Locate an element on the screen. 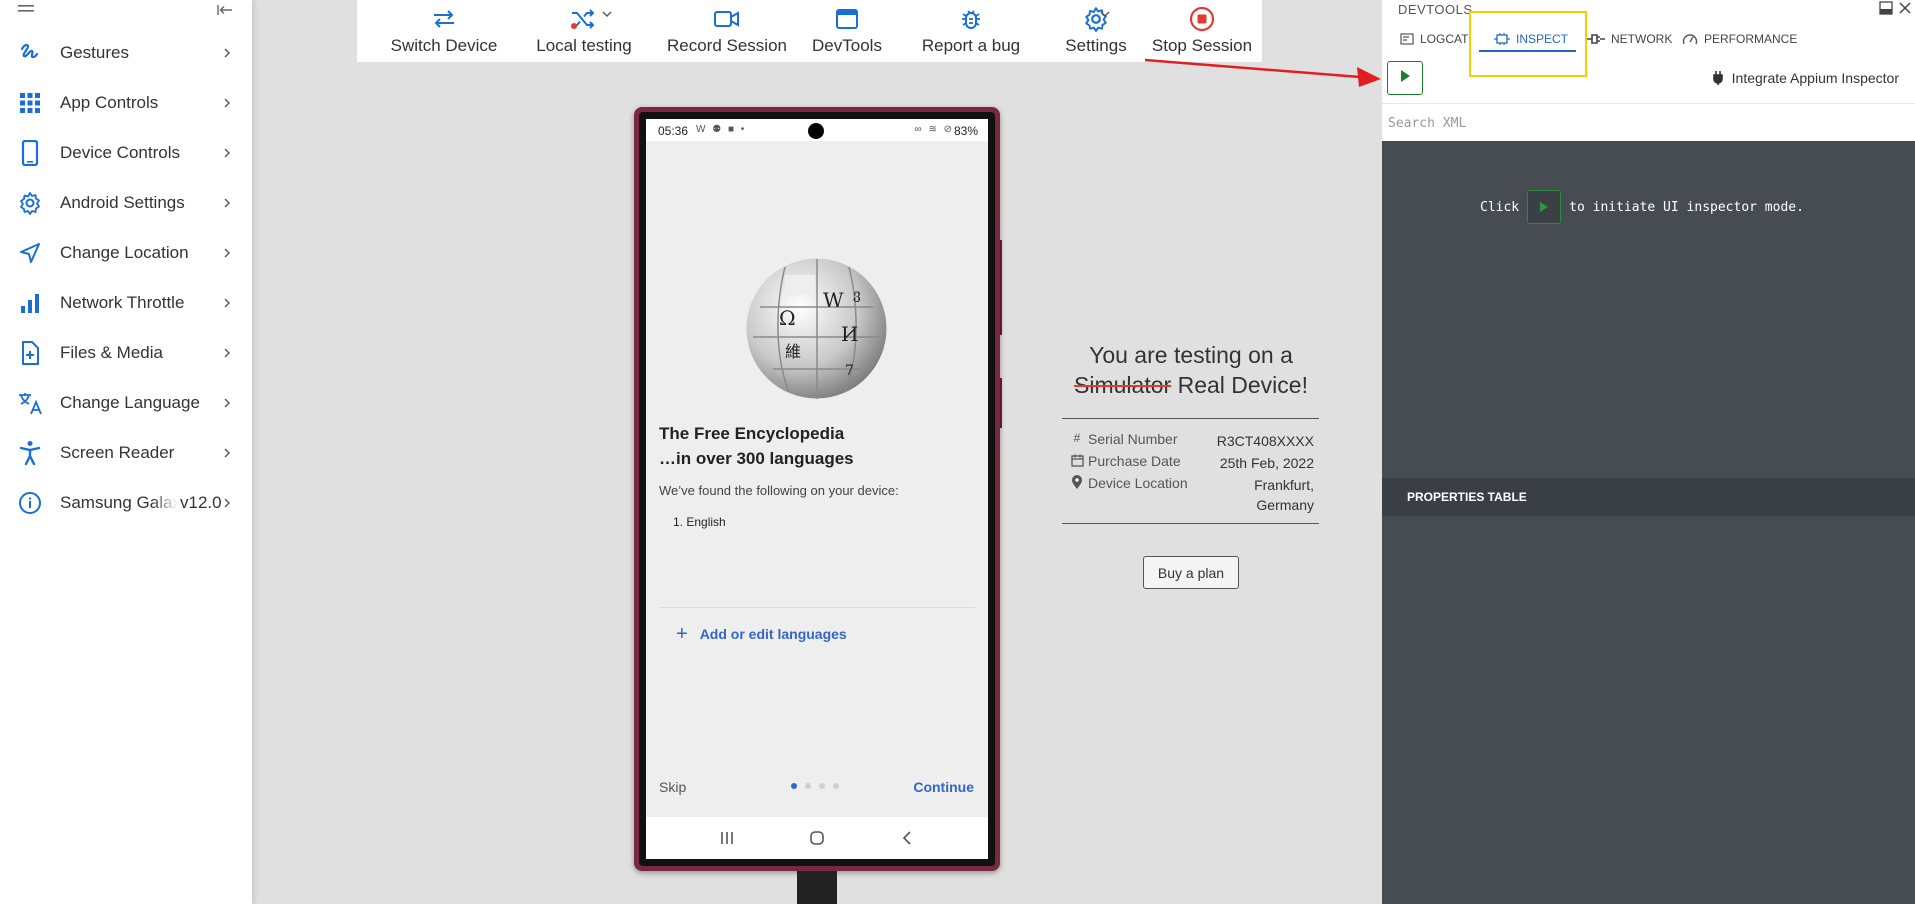 The image size is (1915, 904). sidebar-item-screen-reader: Screen Reader is located at coordinates (126, 453).